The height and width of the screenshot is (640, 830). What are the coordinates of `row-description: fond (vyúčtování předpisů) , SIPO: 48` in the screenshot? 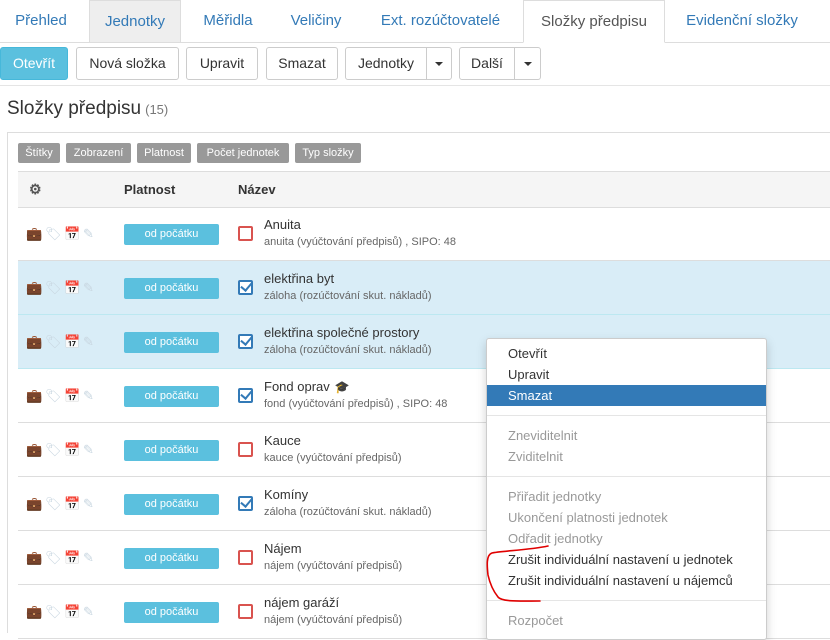 It's located at (356, 404).